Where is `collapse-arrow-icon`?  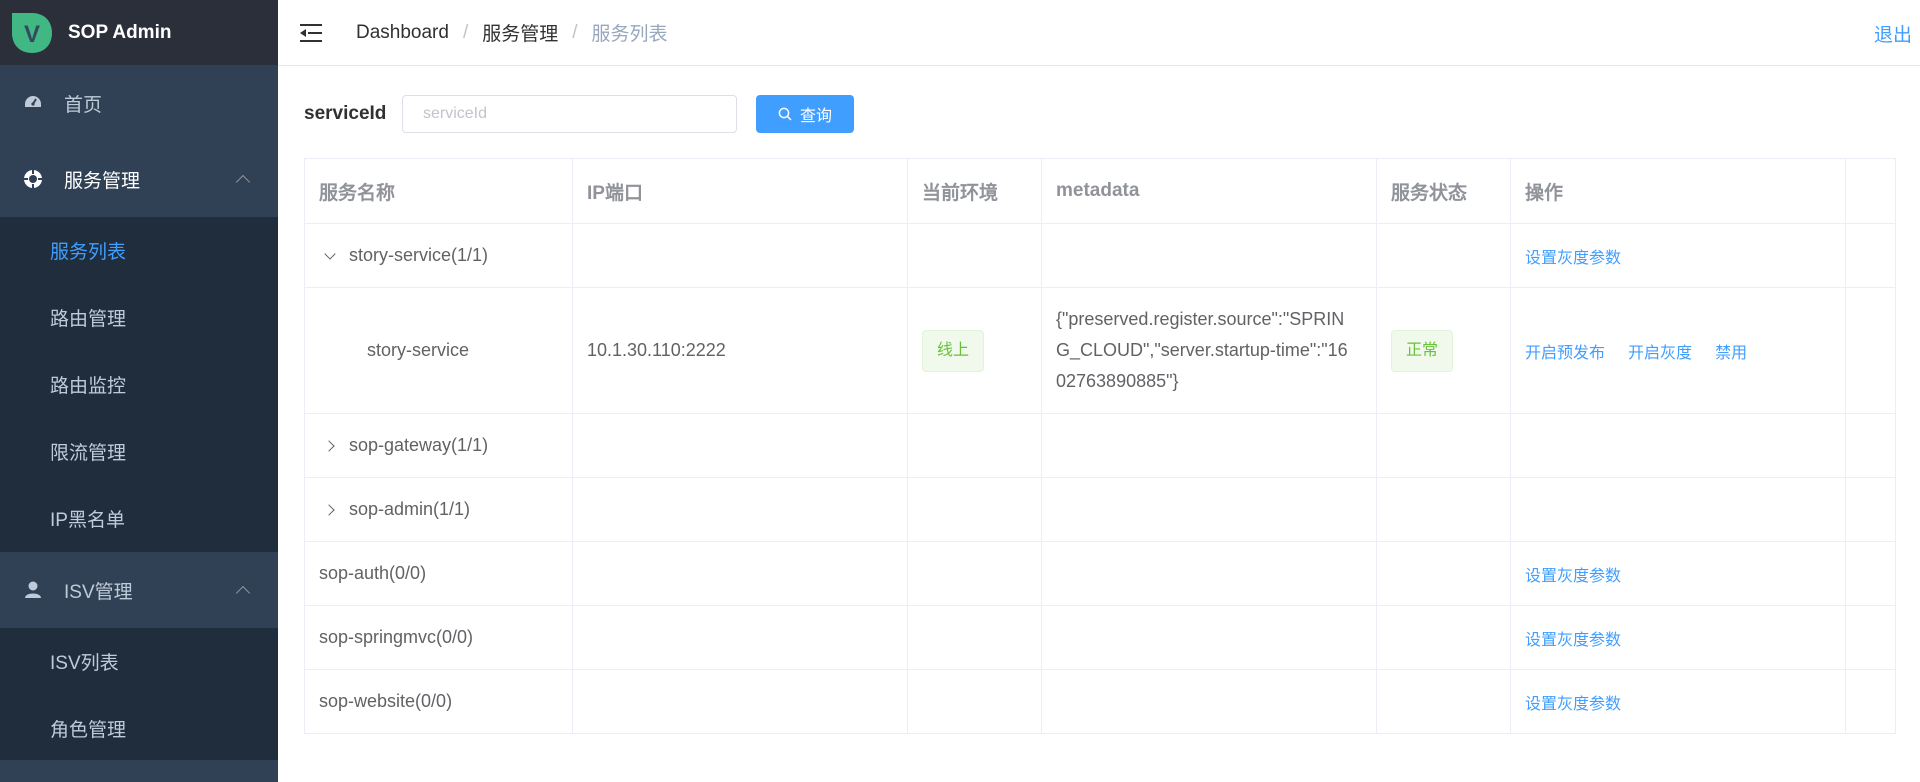
collapse-arrow-icon is located at coordinates (330, 256).